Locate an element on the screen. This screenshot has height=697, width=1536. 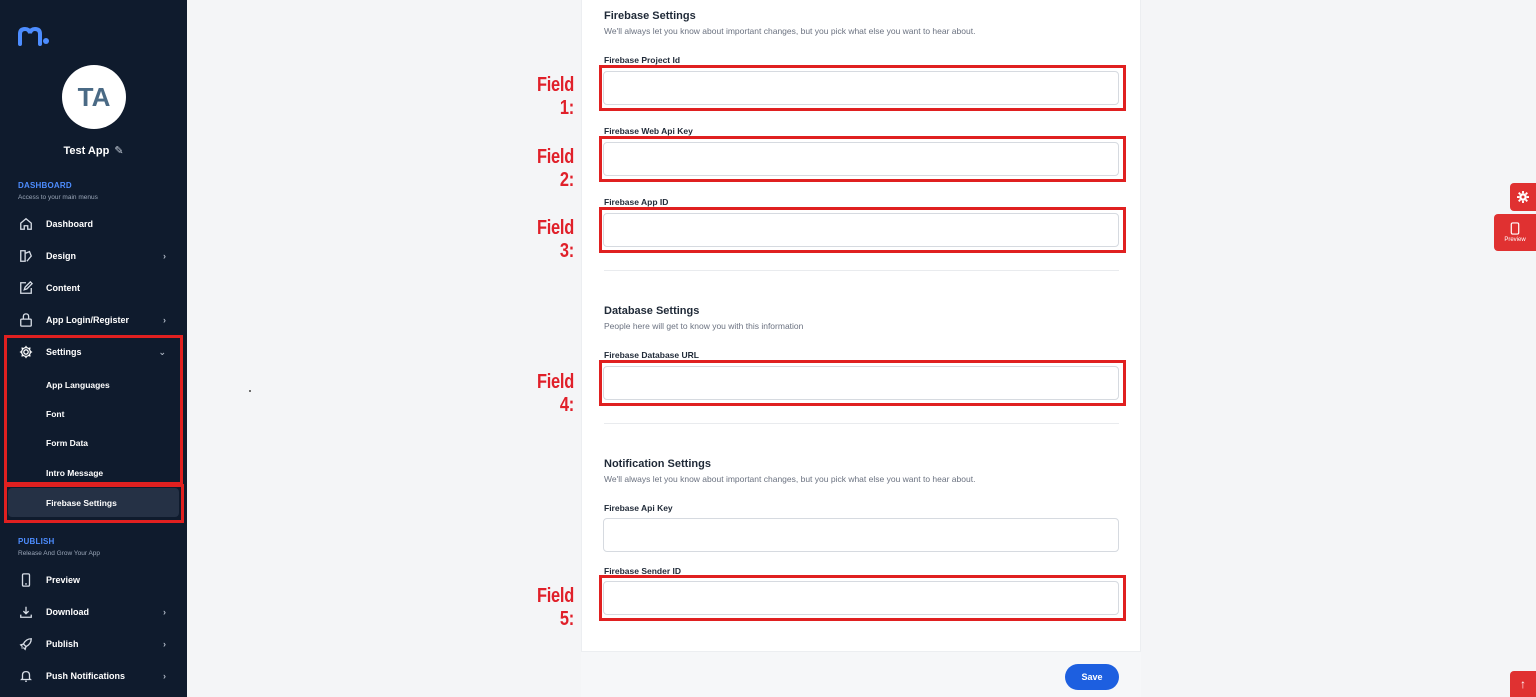
firebase-sender-id-input is located at coordinates (861, 598).